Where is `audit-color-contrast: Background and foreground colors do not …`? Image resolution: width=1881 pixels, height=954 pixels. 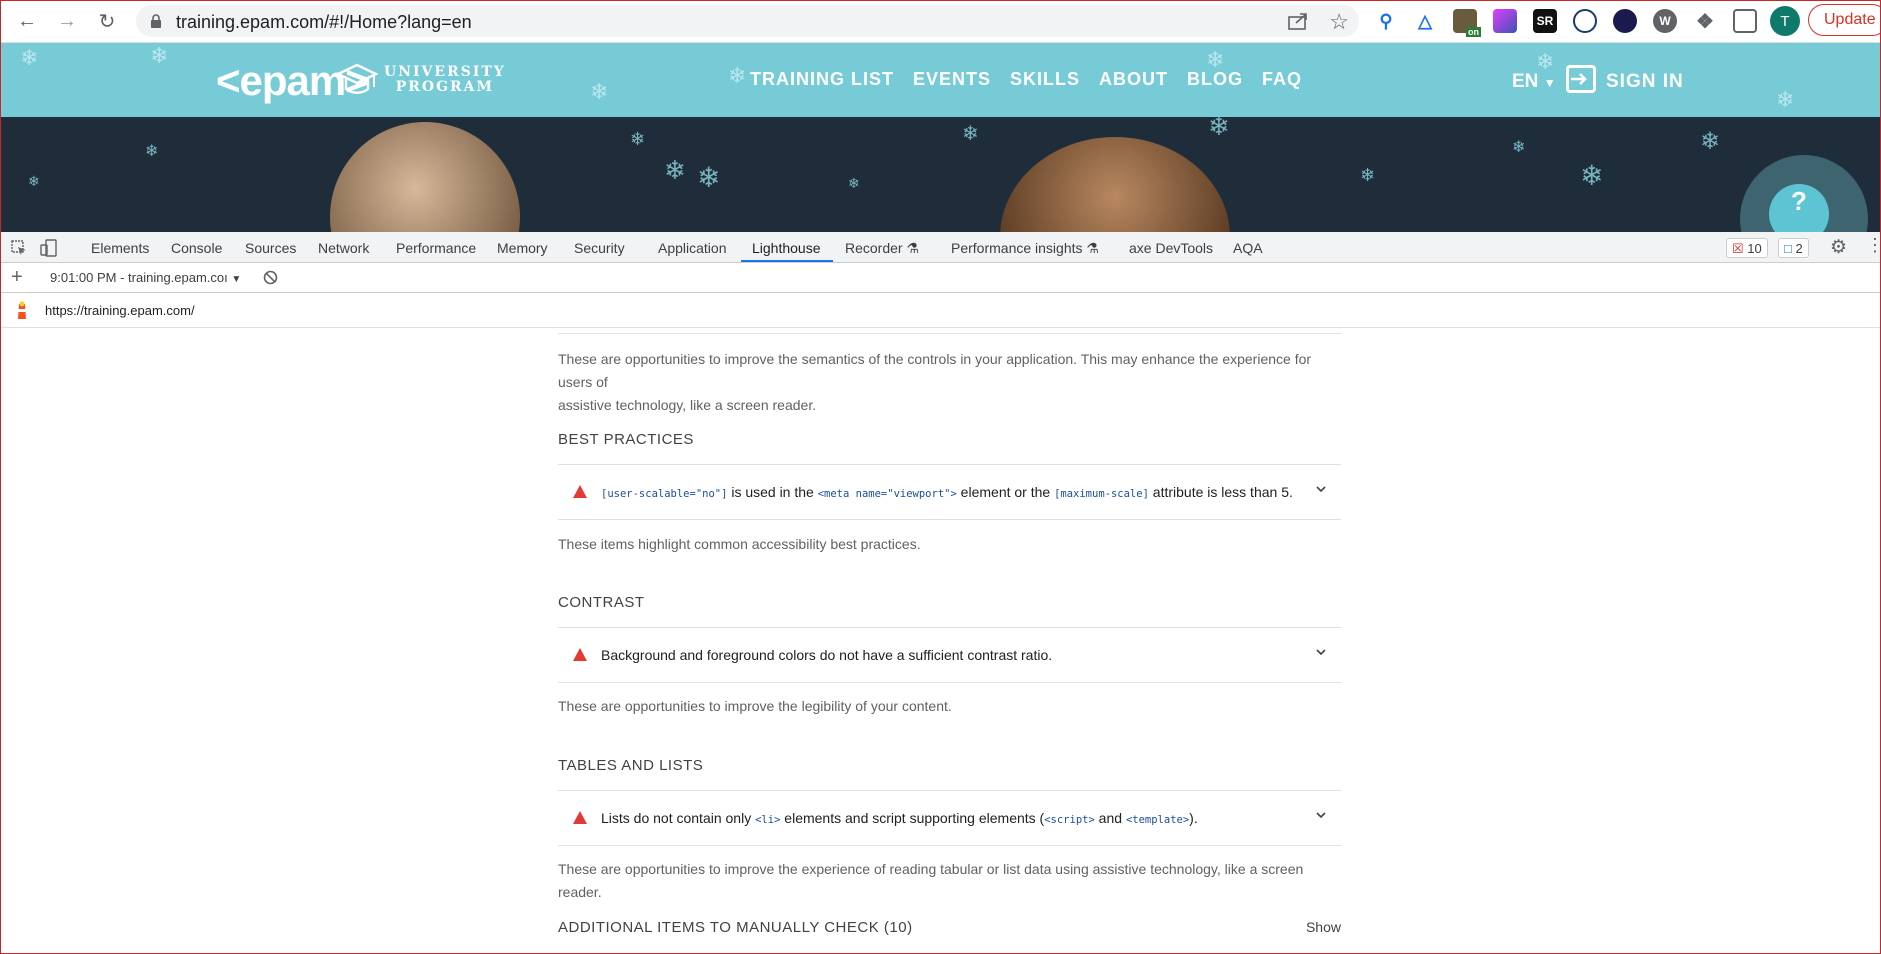 audit-color-contrast: Background and foreground colors do not … is located at coordinates (949, 655).